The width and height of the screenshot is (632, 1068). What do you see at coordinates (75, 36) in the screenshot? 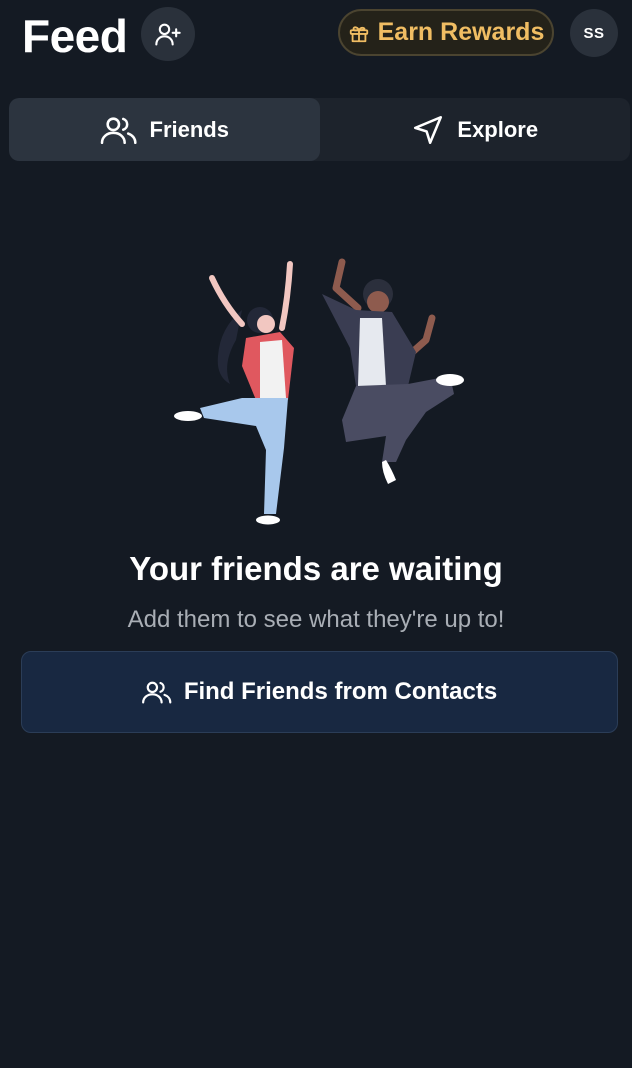
I see `page-title: Feed` at bounding box center [75, 36].